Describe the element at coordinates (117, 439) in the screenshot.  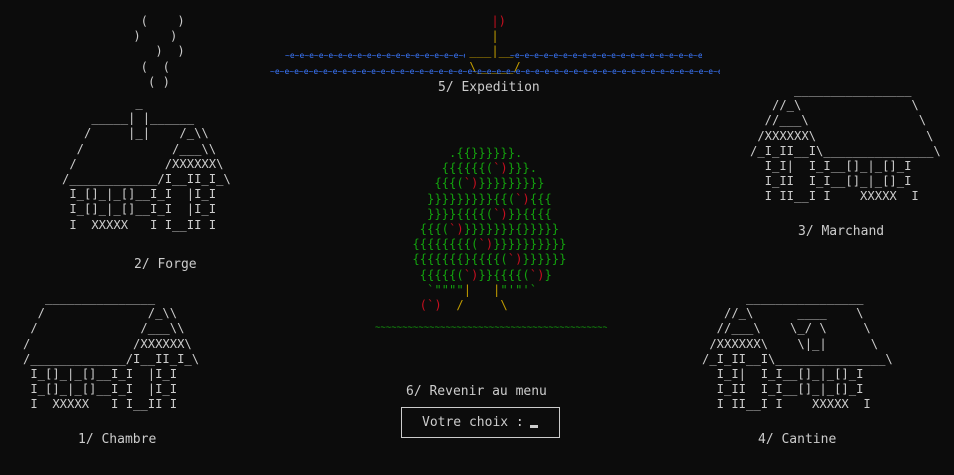
I see `menu-item-chambre: 1/ Chambre` at that location.